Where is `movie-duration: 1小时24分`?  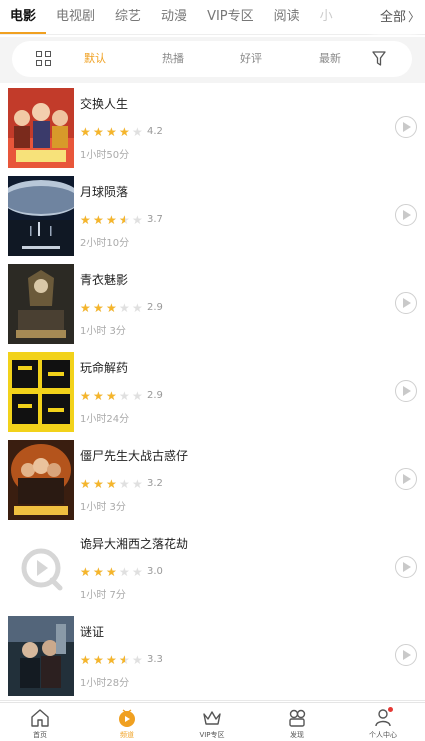
movie-duration: 1小时24分 is located at coordinates (105, 419).